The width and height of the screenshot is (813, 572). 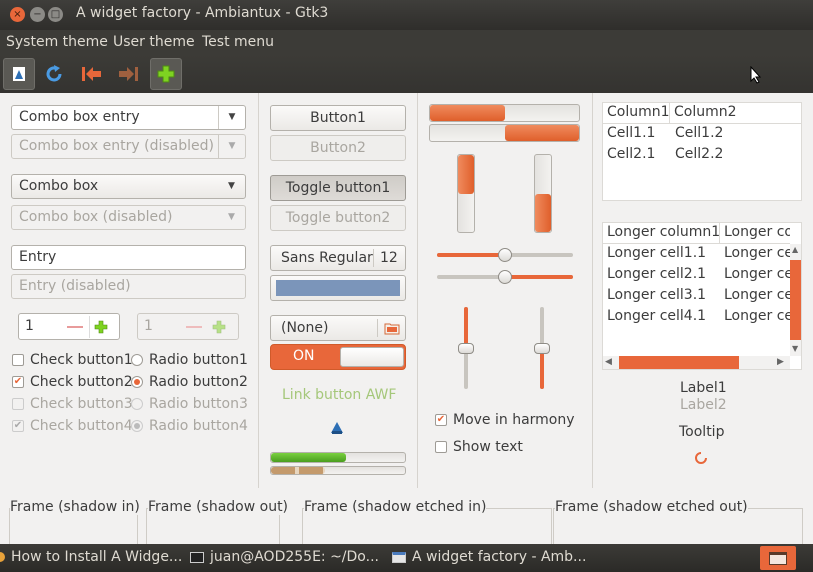 I want to click on check-button-2: ✔ Check button2, so click(x=72, y=382).